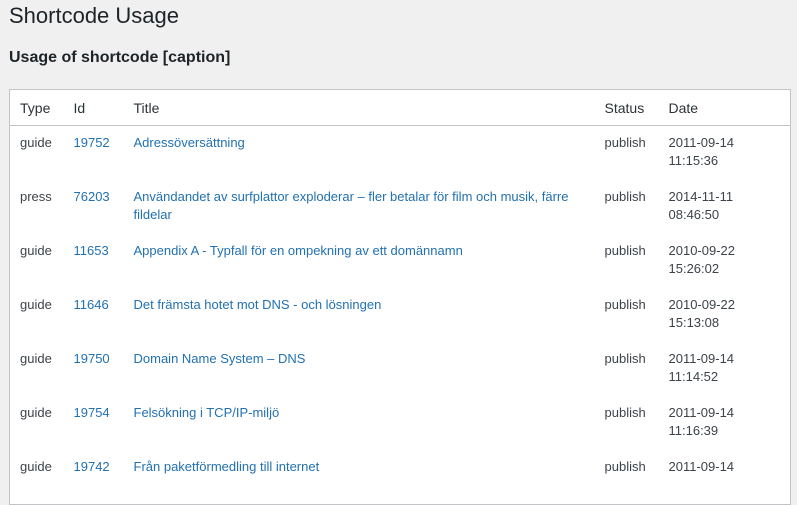  Describe the element at coordinates (693, 376) in the screenshot. I see `row-date-time: 11:14:52` at that location.